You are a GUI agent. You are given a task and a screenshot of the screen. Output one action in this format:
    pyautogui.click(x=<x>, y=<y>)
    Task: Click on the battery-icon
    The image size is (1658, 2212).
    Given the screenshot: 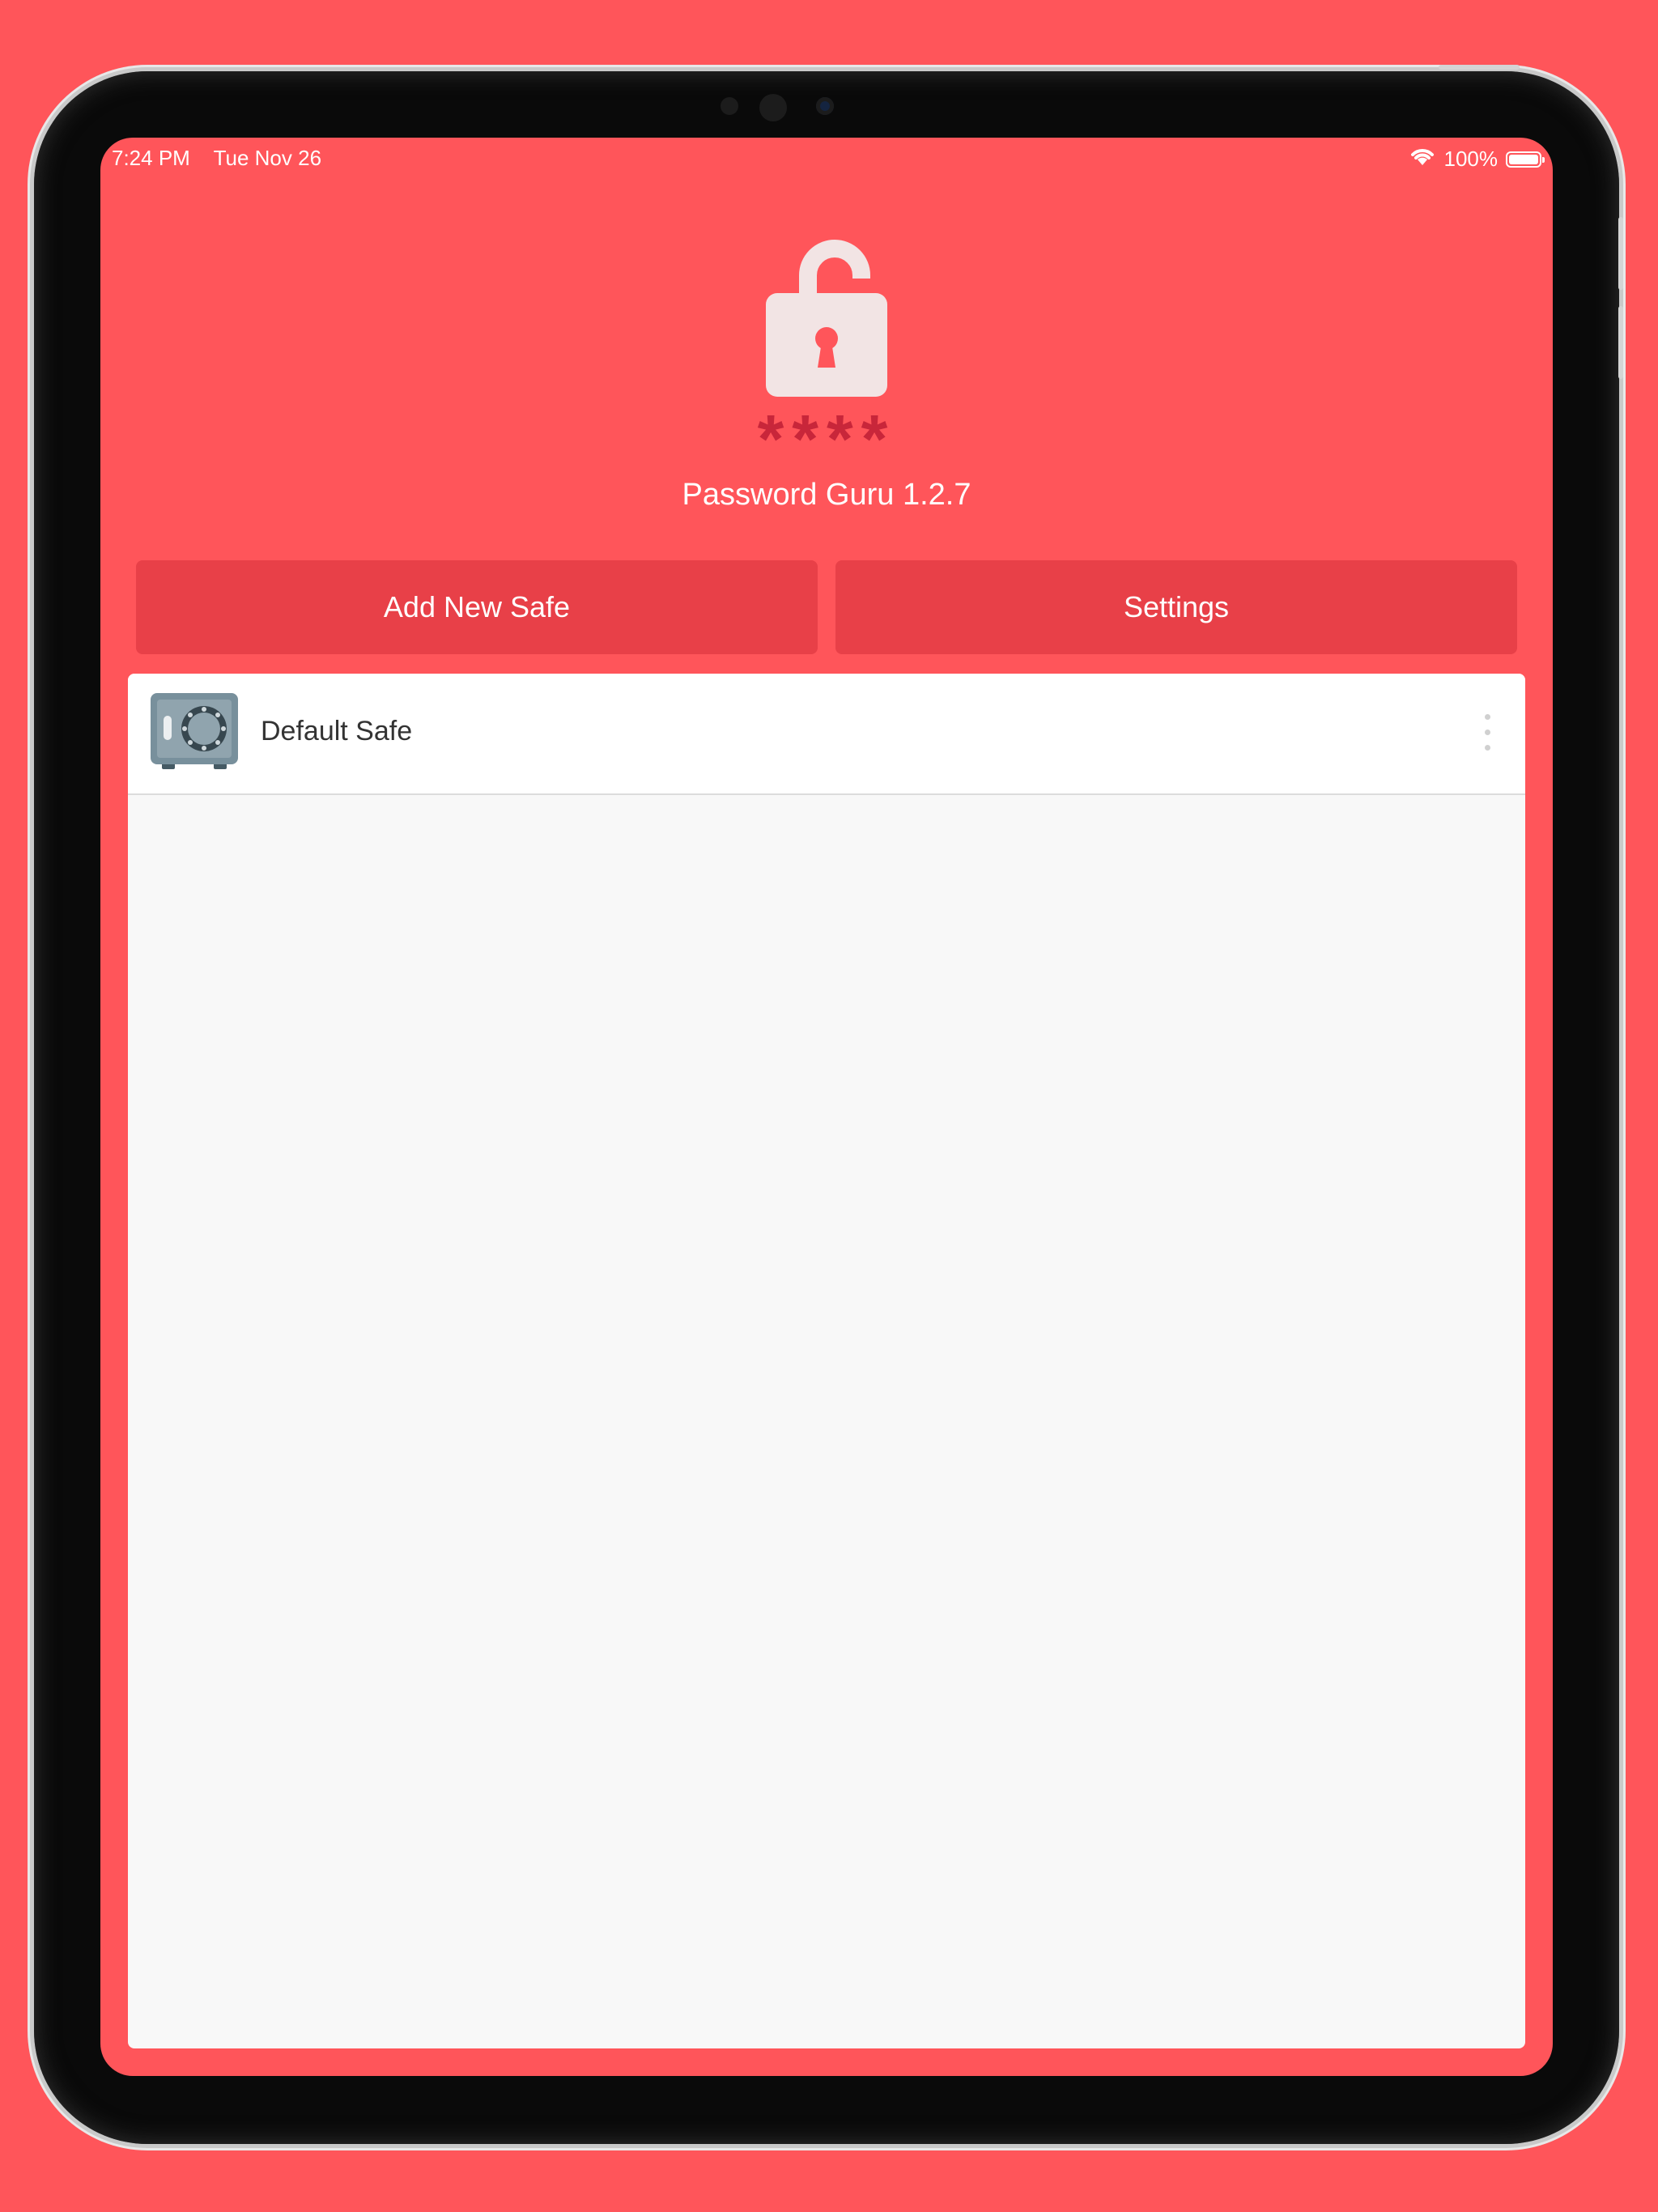 What is the action you would take?
    pyautogui.click(x=1525, y=160)
    